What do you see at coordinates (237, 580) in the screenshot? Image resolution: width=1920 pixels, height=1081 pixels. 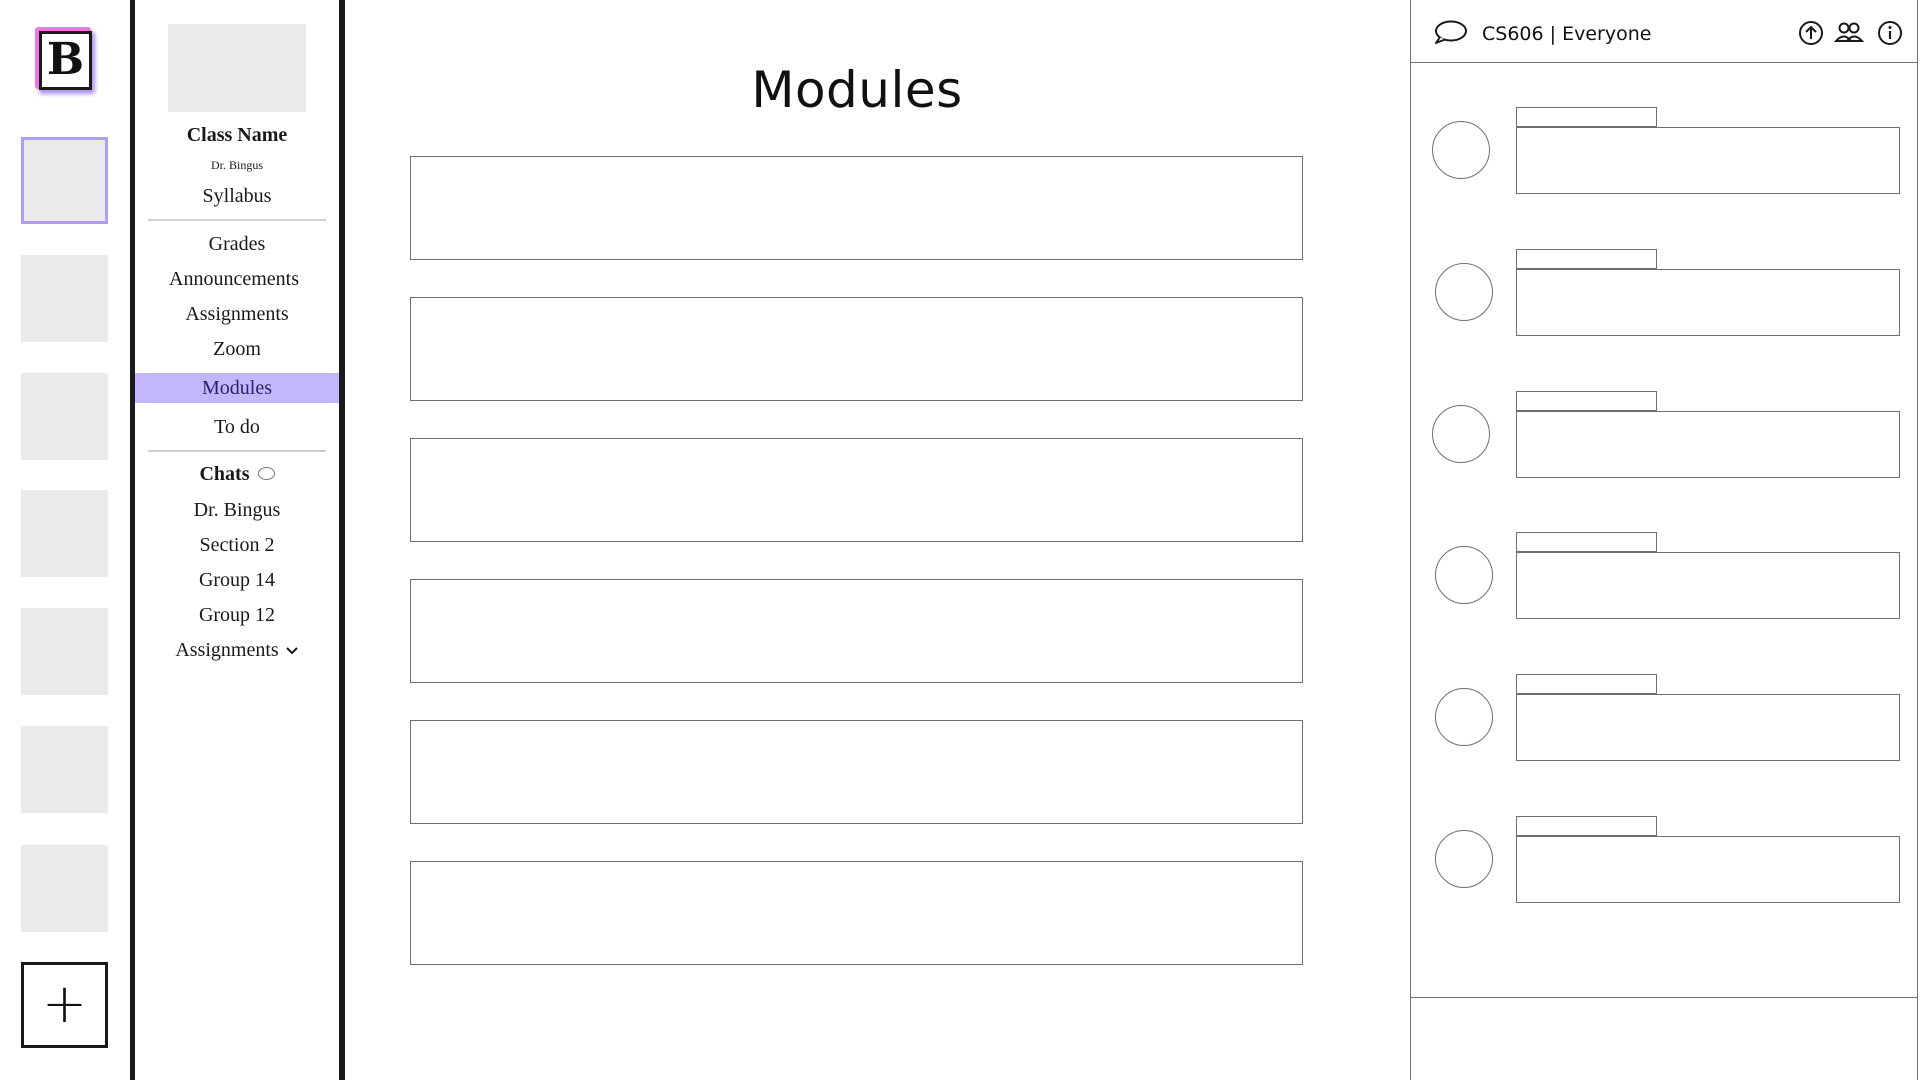 I see `chat-item-group-14: Group 14` at bounding box center [237, 580].